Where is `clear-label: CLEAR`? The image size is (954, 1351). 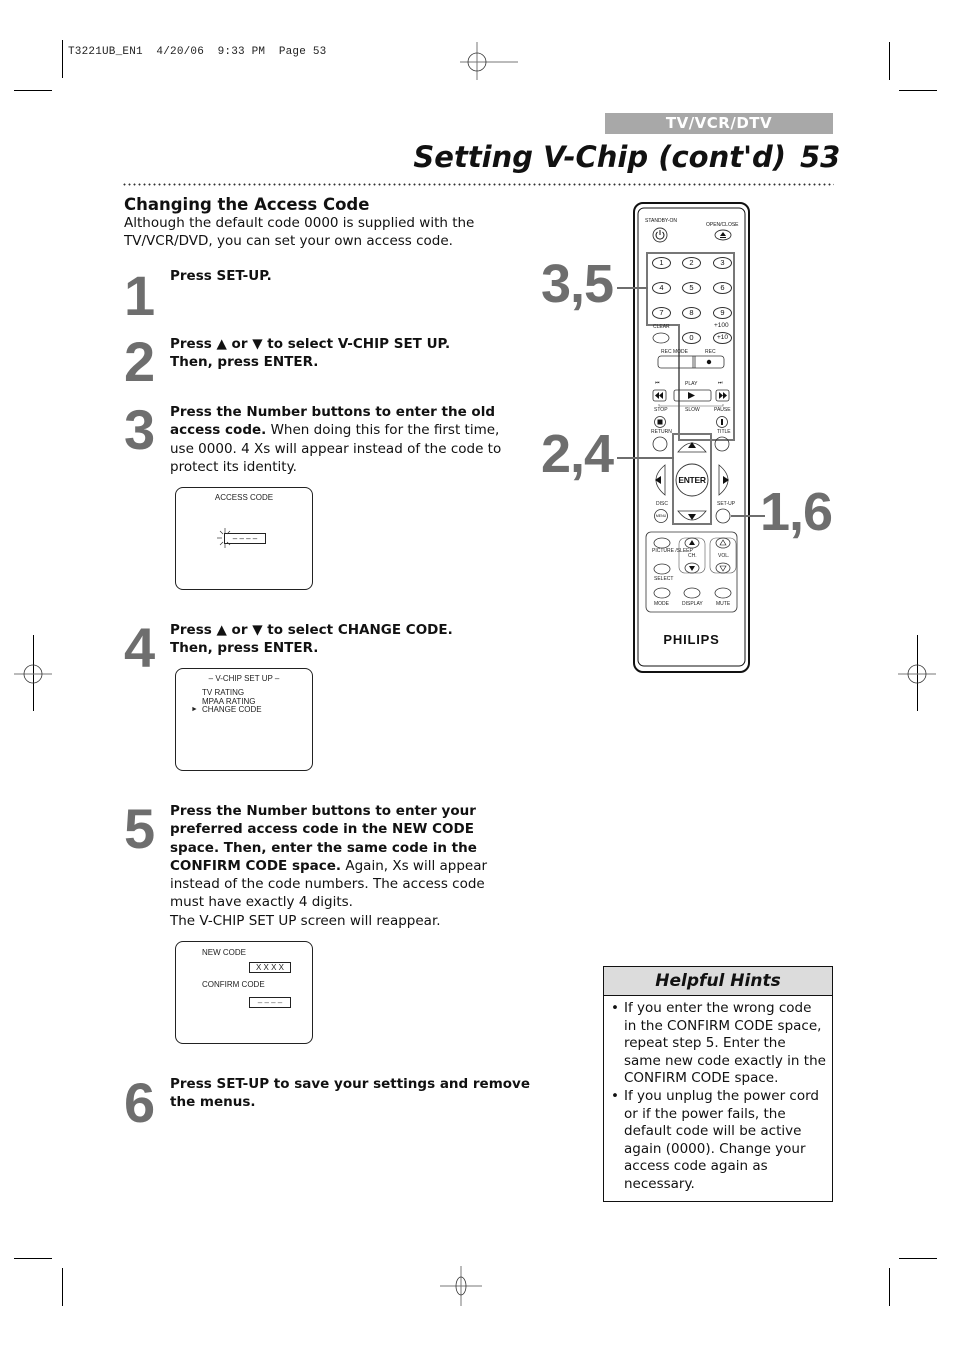
clear-label: CLEAR is located at coordinates (661, 327).